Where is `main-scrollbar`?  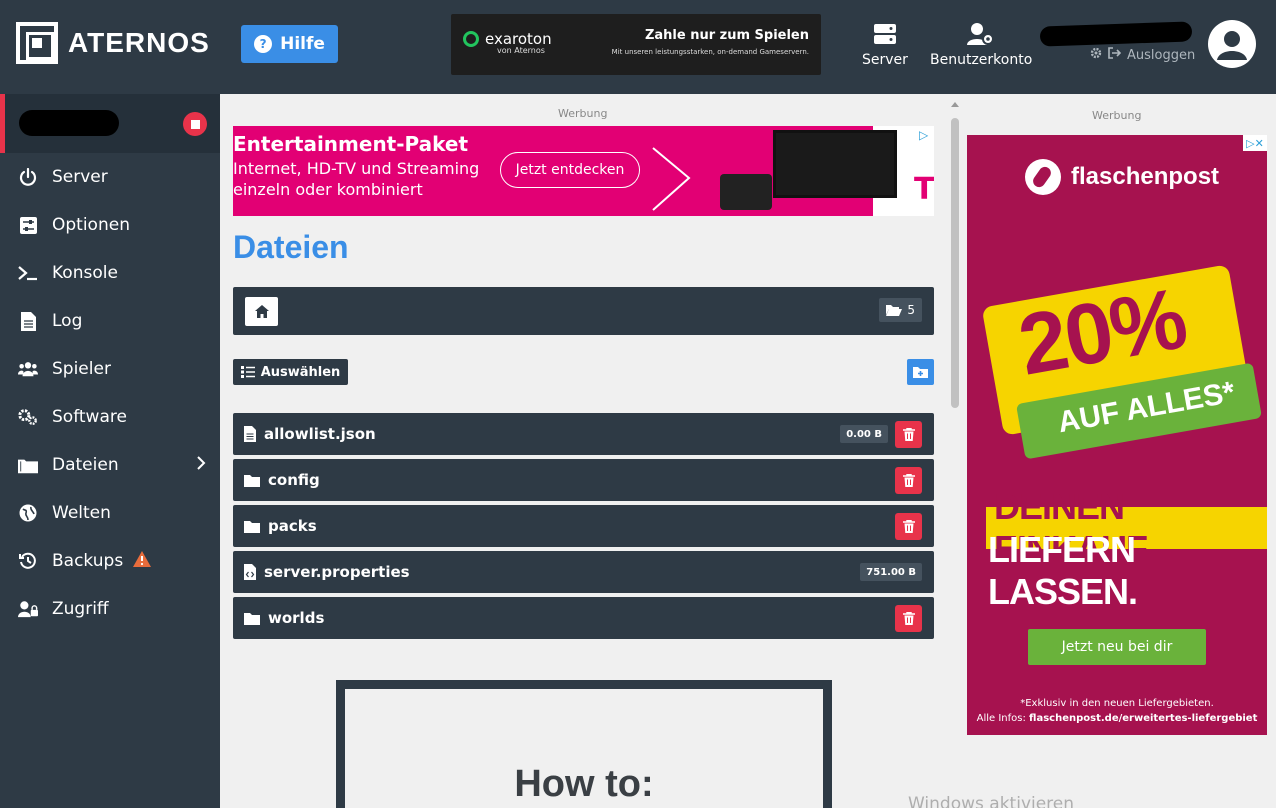
main-scrollbar is located at coordinates (955, 451).